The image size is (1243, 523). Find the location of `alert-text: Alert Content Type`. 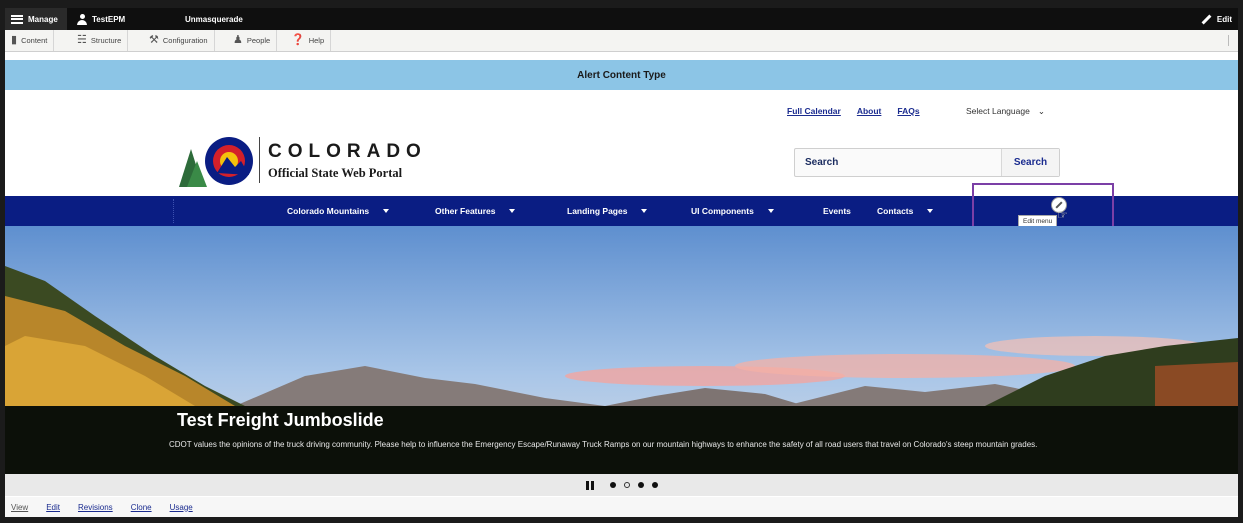

alert-text: Alert Content Type is located at coordinates (621, 75).